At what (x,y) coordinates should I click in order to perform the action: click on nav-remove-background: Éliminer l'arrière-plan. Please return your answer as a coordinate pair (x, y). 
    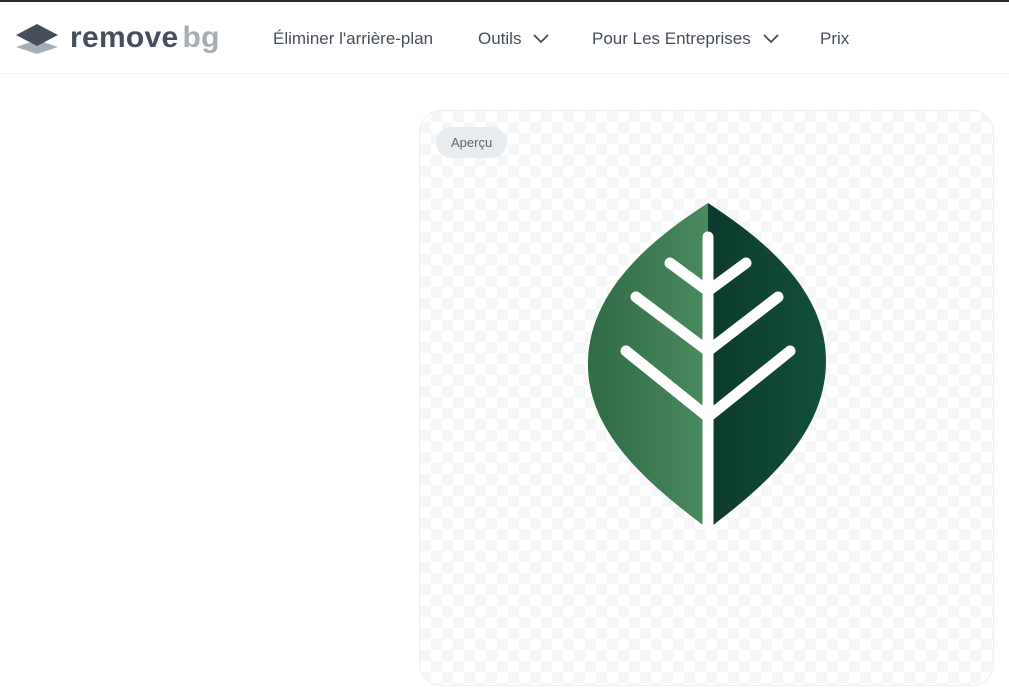
    Looking at the image, I should click on (353, 39).